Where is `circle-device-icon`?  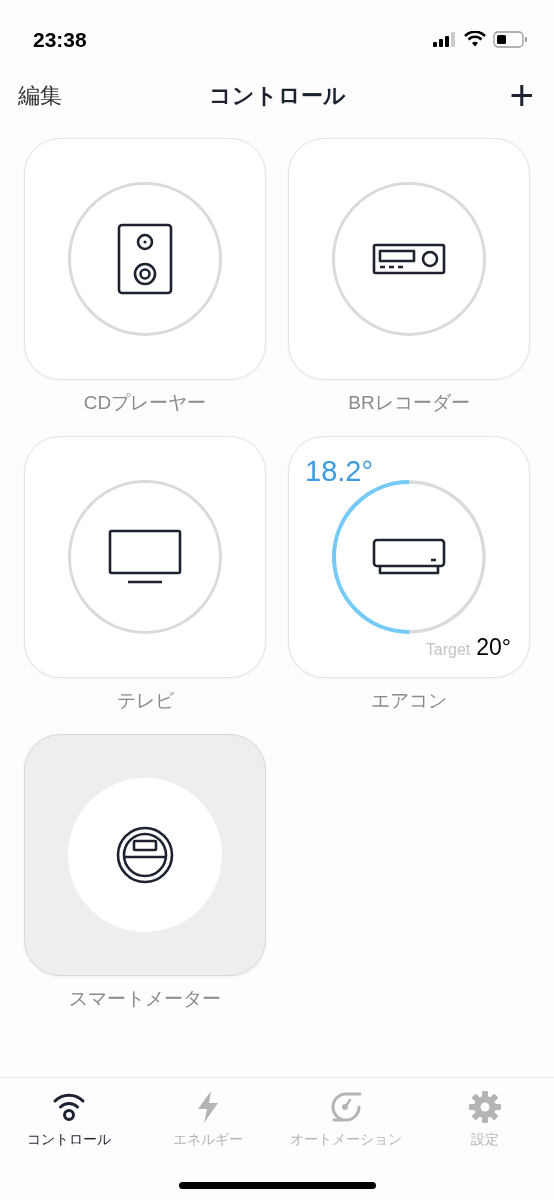 circle-device-icon is located at coordinates (145, 855).